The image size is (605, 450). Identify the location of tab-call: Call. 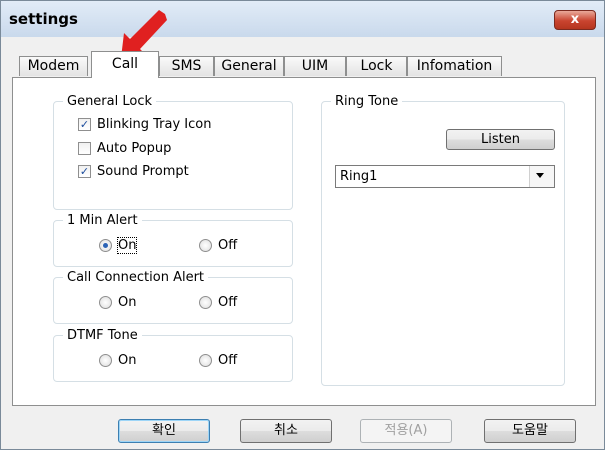
(125, 64).